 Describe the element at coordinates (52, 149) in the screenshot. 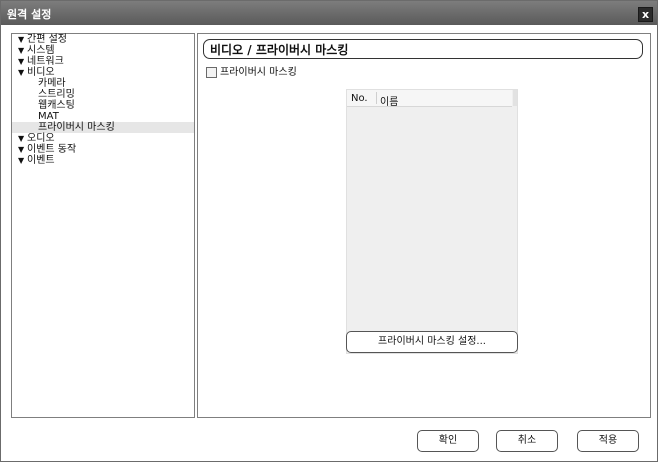

I see `tree-item-label: 이벤트 동작` at that location.